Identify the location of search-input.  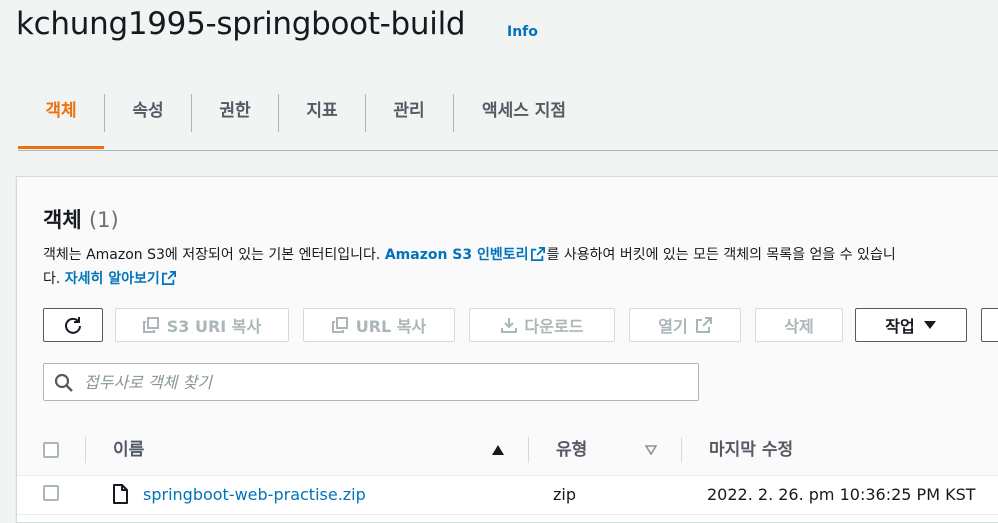
(384, 382).